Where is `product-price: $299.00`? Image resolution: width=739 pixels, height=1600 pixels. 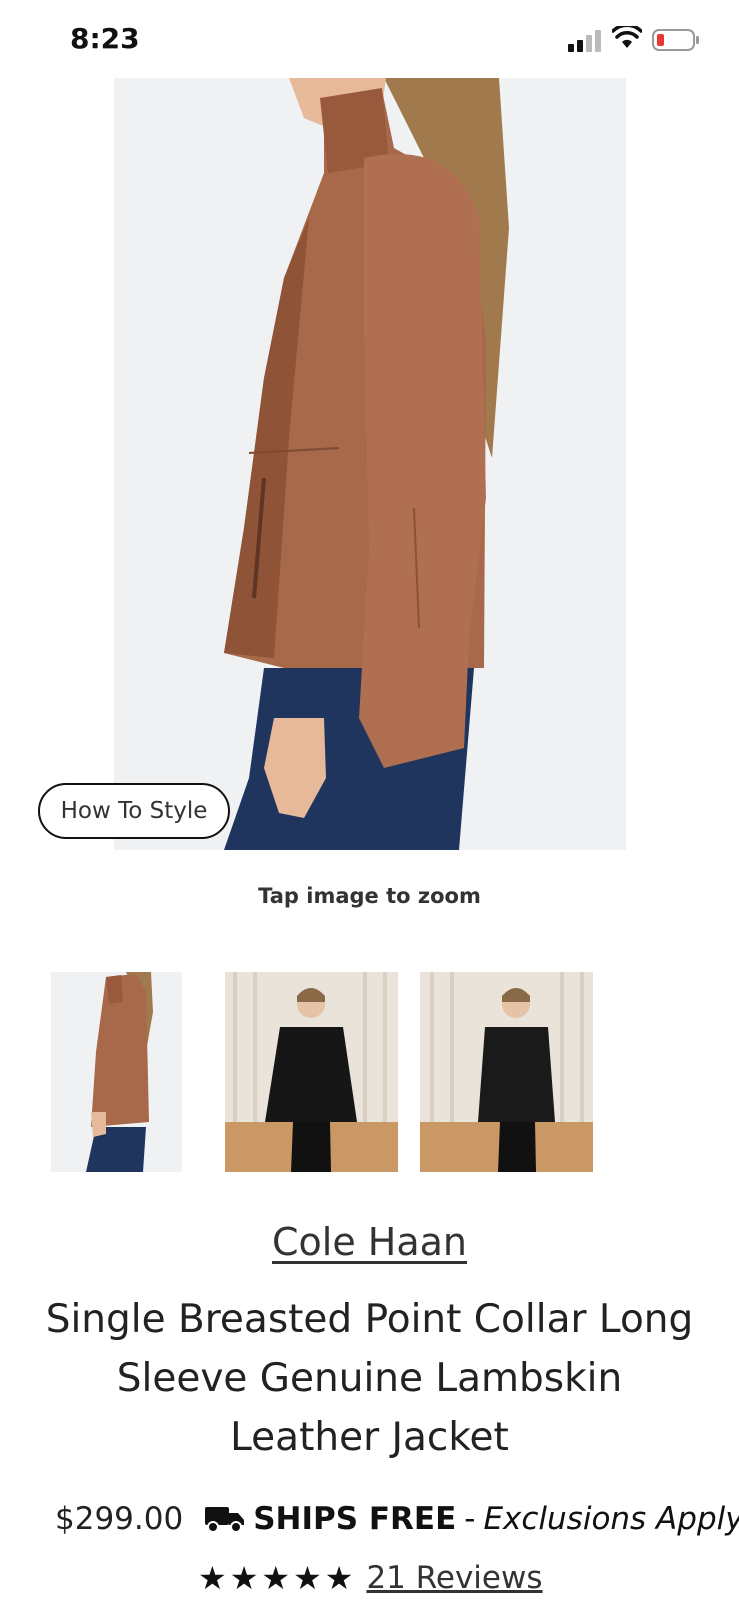 product-price: $299.00 is located at coordinates (119, 1519).